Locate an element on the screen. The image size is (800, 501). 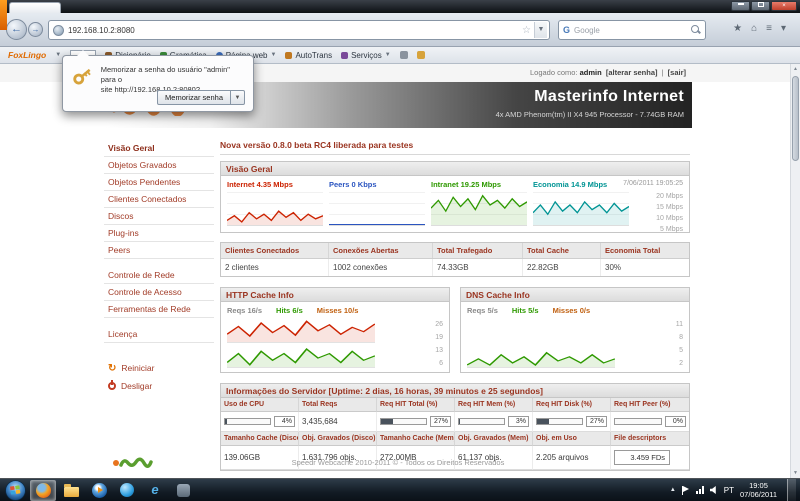
clock: 19:05 07/06/2011 is located at coordinates (758, 490).